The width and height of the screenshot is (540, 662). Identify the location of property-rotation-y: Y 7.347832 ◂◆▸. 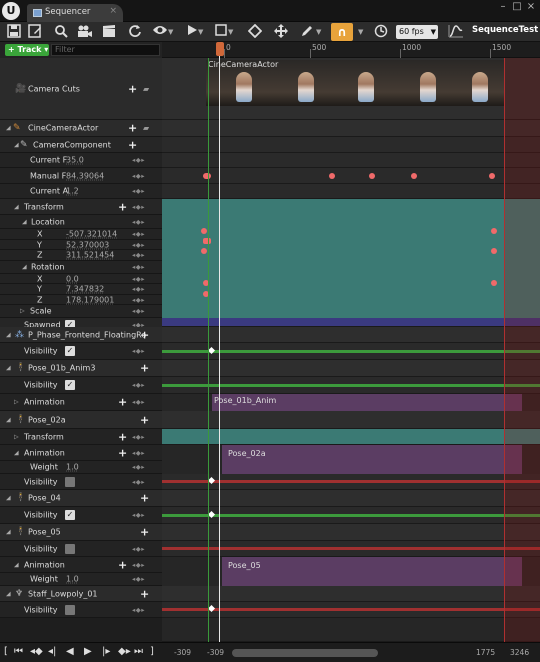
(81, 289).